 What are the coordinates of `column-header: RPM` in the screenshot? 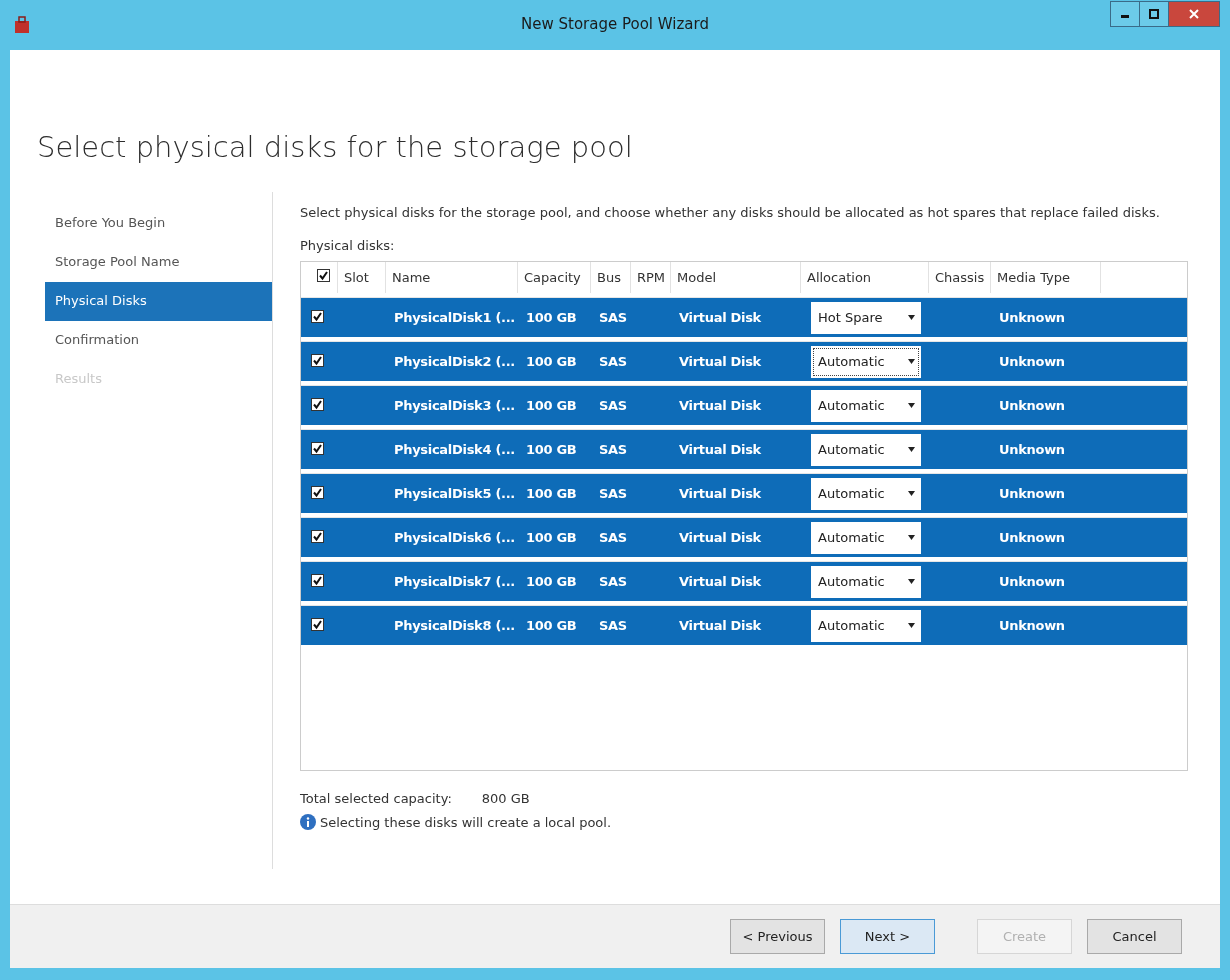 It's located at (651, 277).